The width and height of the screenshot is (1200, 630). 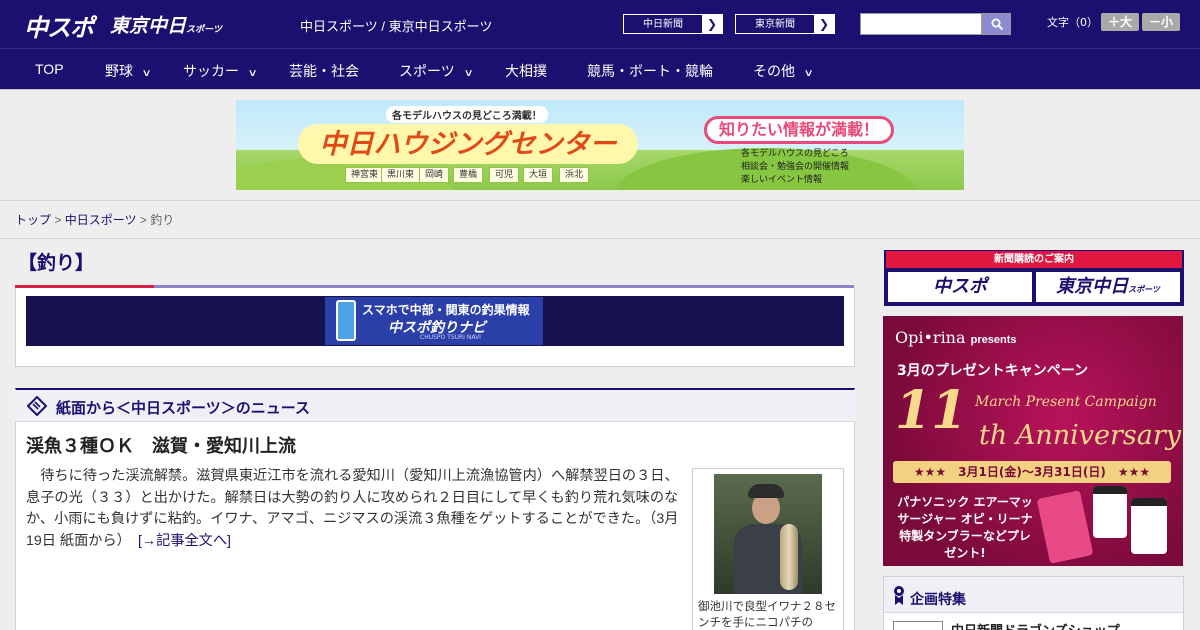 What do you see at coordinates (789, 557) in the screenshot?
I see `photo-fish` at bounding box center [789, 557].